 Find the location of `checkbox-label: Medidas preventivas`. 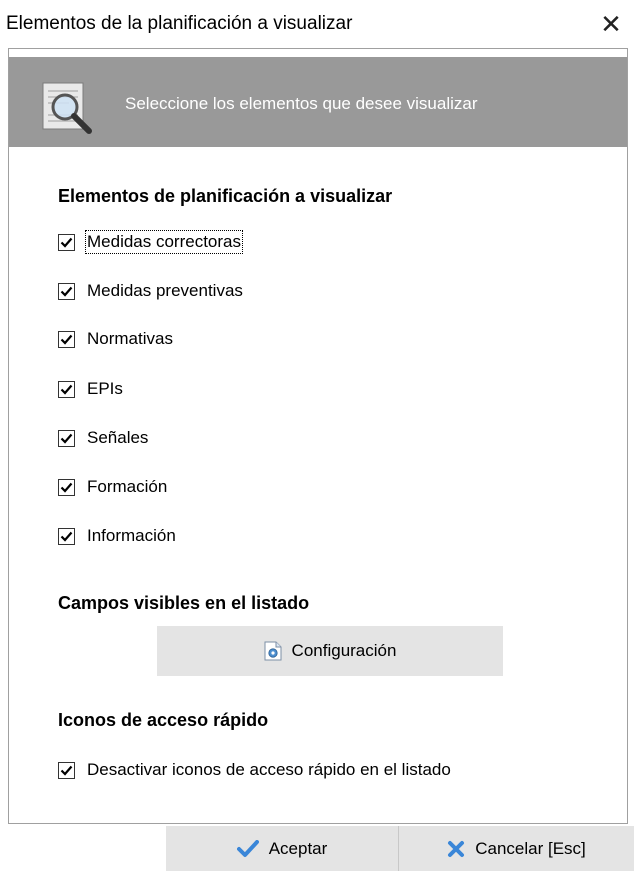

checkbox-label: Medidas preventivas is located at coordinates (165, 290).